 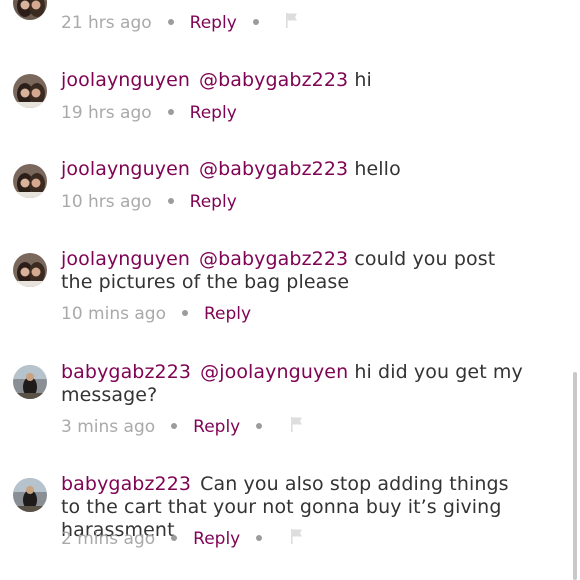 I want to click on timestamp: 2 mins ago, so click(x=108, y=539).